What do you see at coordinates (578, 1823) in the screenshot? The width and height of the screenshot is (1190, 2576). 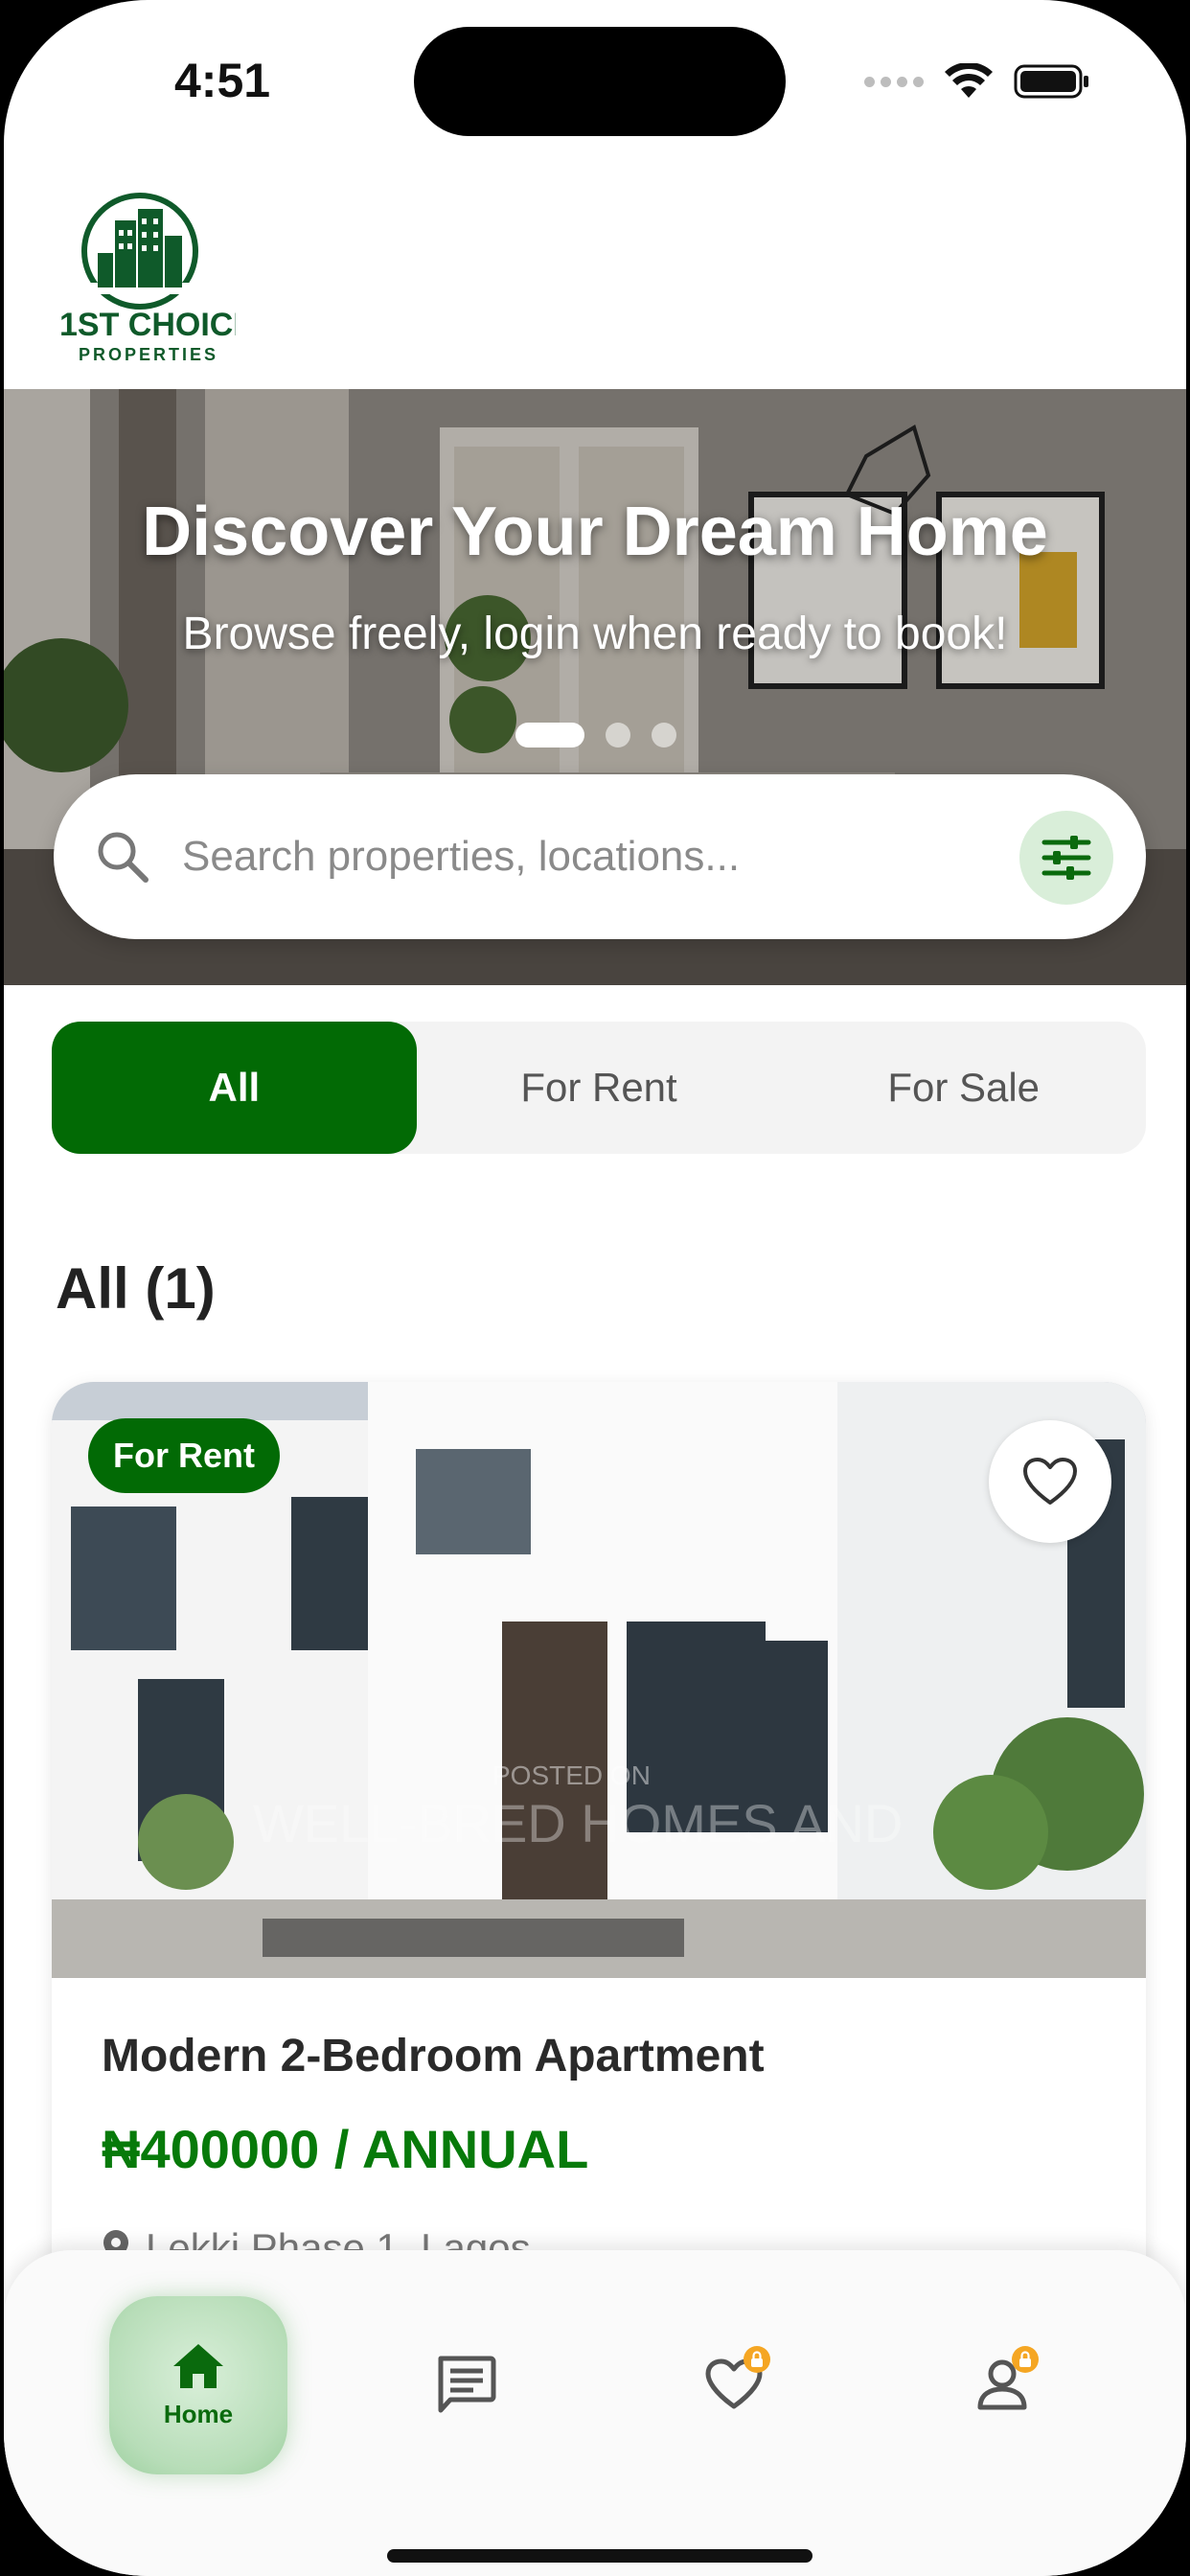 I see `image-watermark-line2: WELL-BRED HOMES AND` at bounding box center [578, 1823].